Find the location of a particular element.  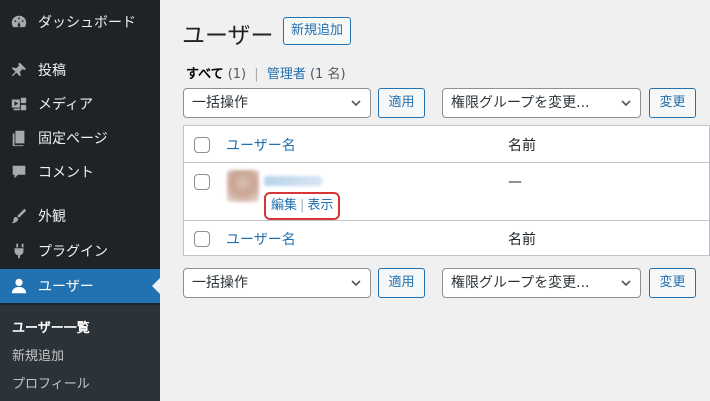

bulk-action-select-top: 一括操作 is located at coordinates (277, 103).